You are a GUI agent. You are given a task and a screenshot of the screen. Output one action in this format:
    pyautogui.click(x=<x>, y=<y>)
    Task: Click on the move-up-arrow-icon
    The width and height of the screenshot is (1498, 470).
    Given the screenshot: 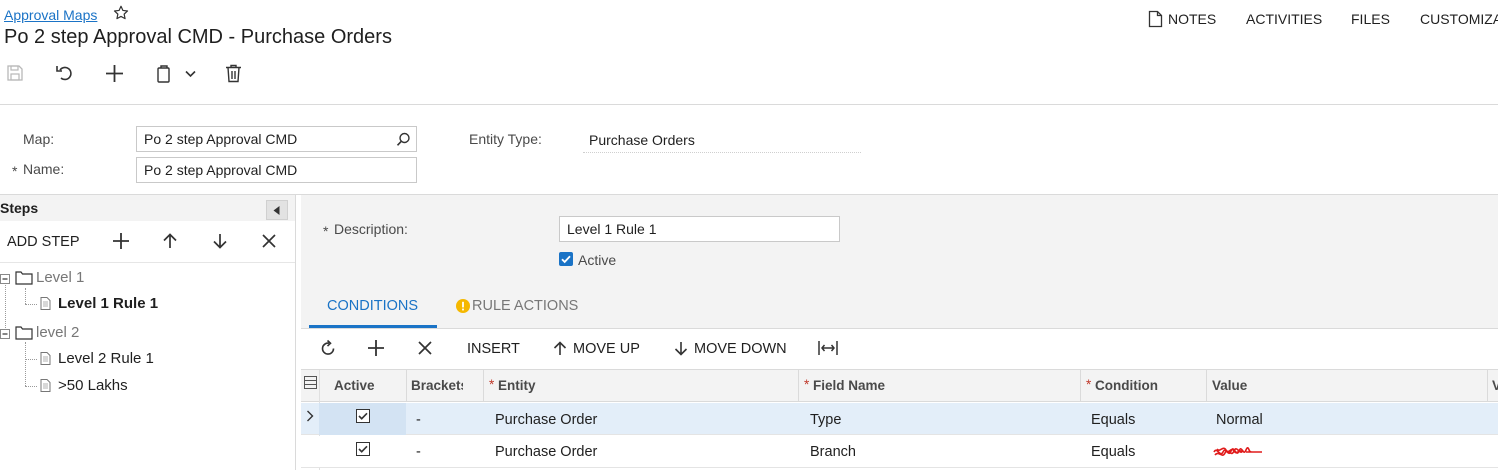 What is the action you would take?
    pyautogui.click(x=560, y=348)
    